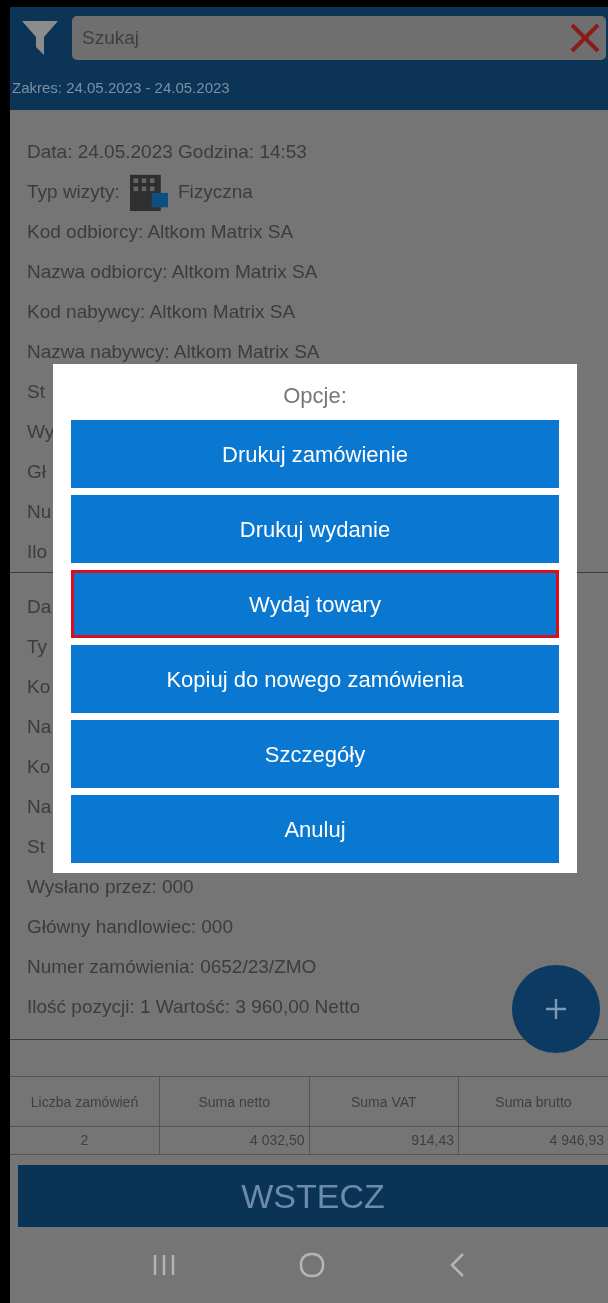 This screenshot has width=608, height=1303. What do you see at coordinates (315, 754) in the screenshot?
I see `option-button: Szczegóły` at bounding box center [315, 754].